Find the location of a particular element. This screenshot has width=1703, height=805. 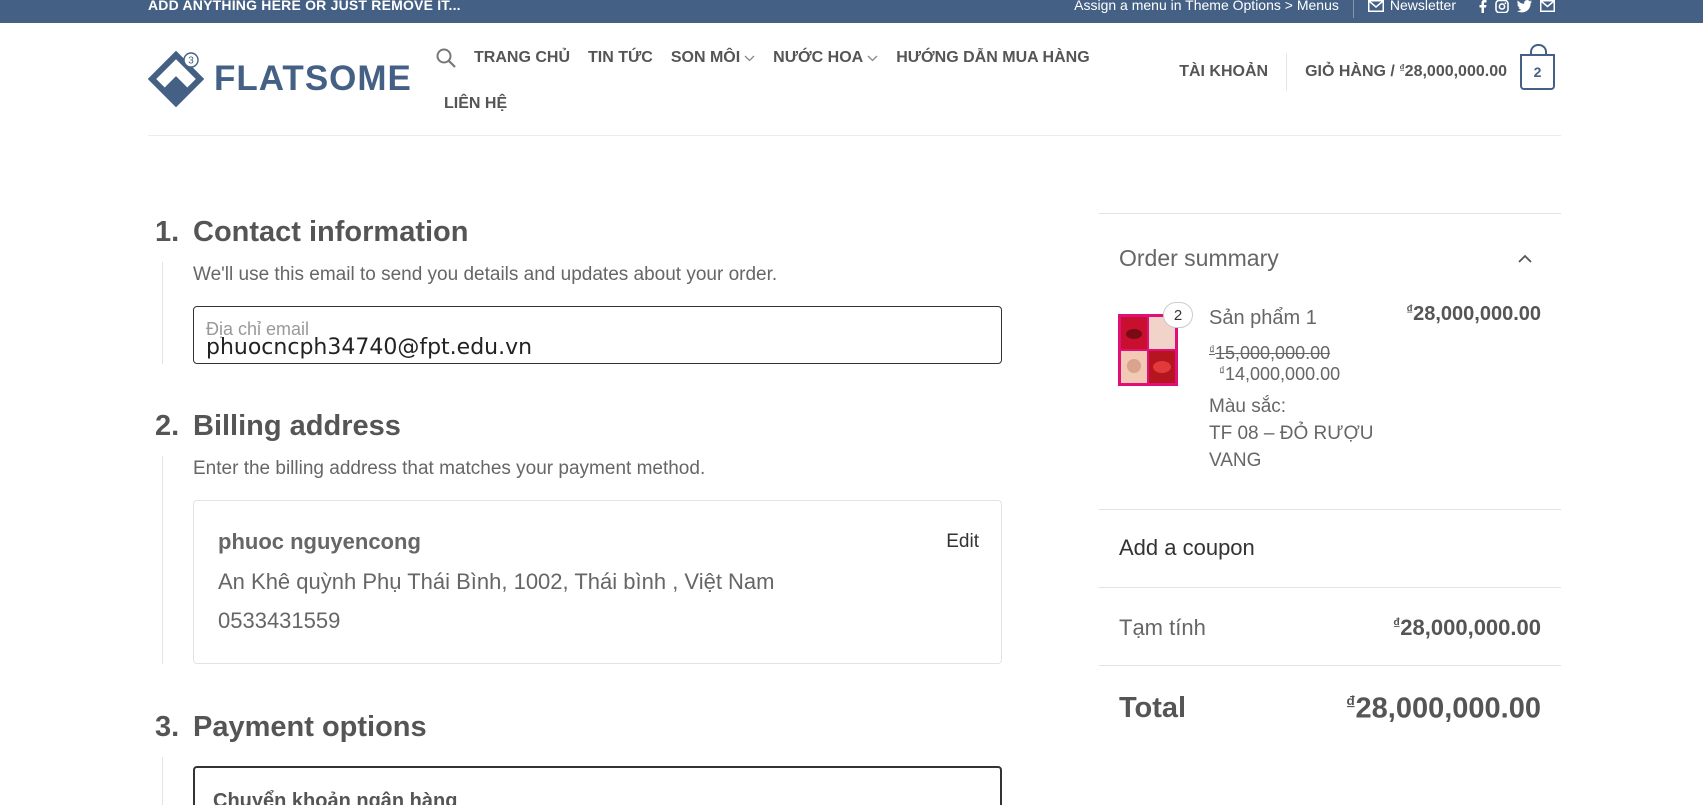

search-button is located at coordinates (446, 58).